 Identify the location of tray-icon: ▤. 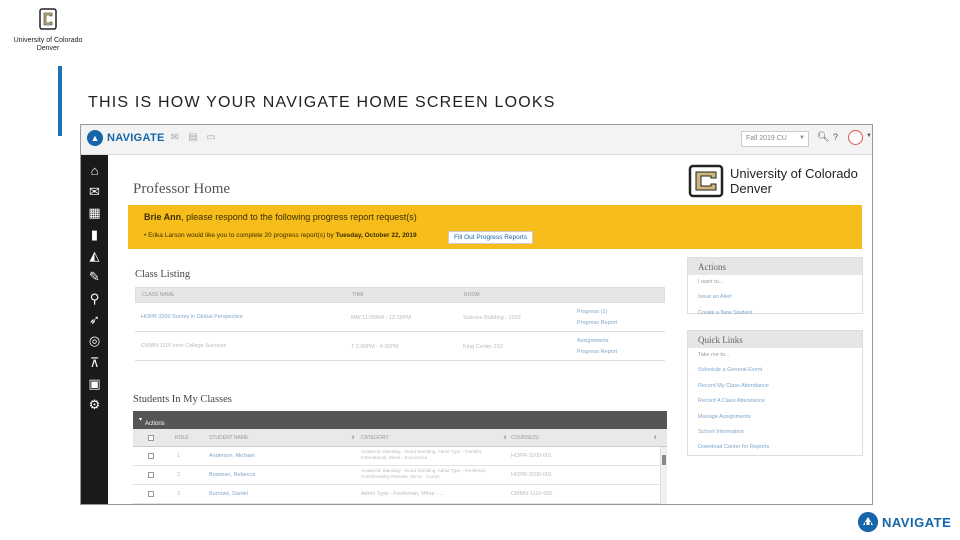
(193, 138).